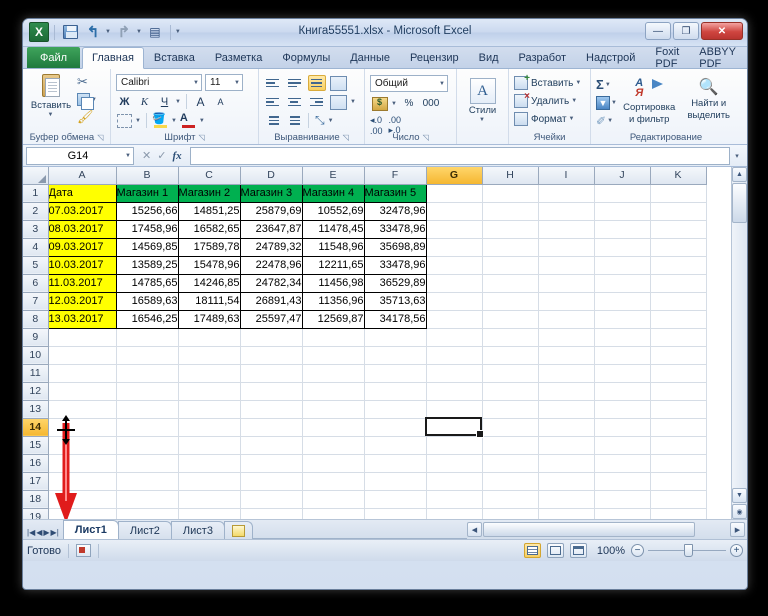 Image resolution: width=768 pixels, height=616 pixels. Describe the element at coordinates (566, 481) in the screenshot. I see `cell-I17` at that location.